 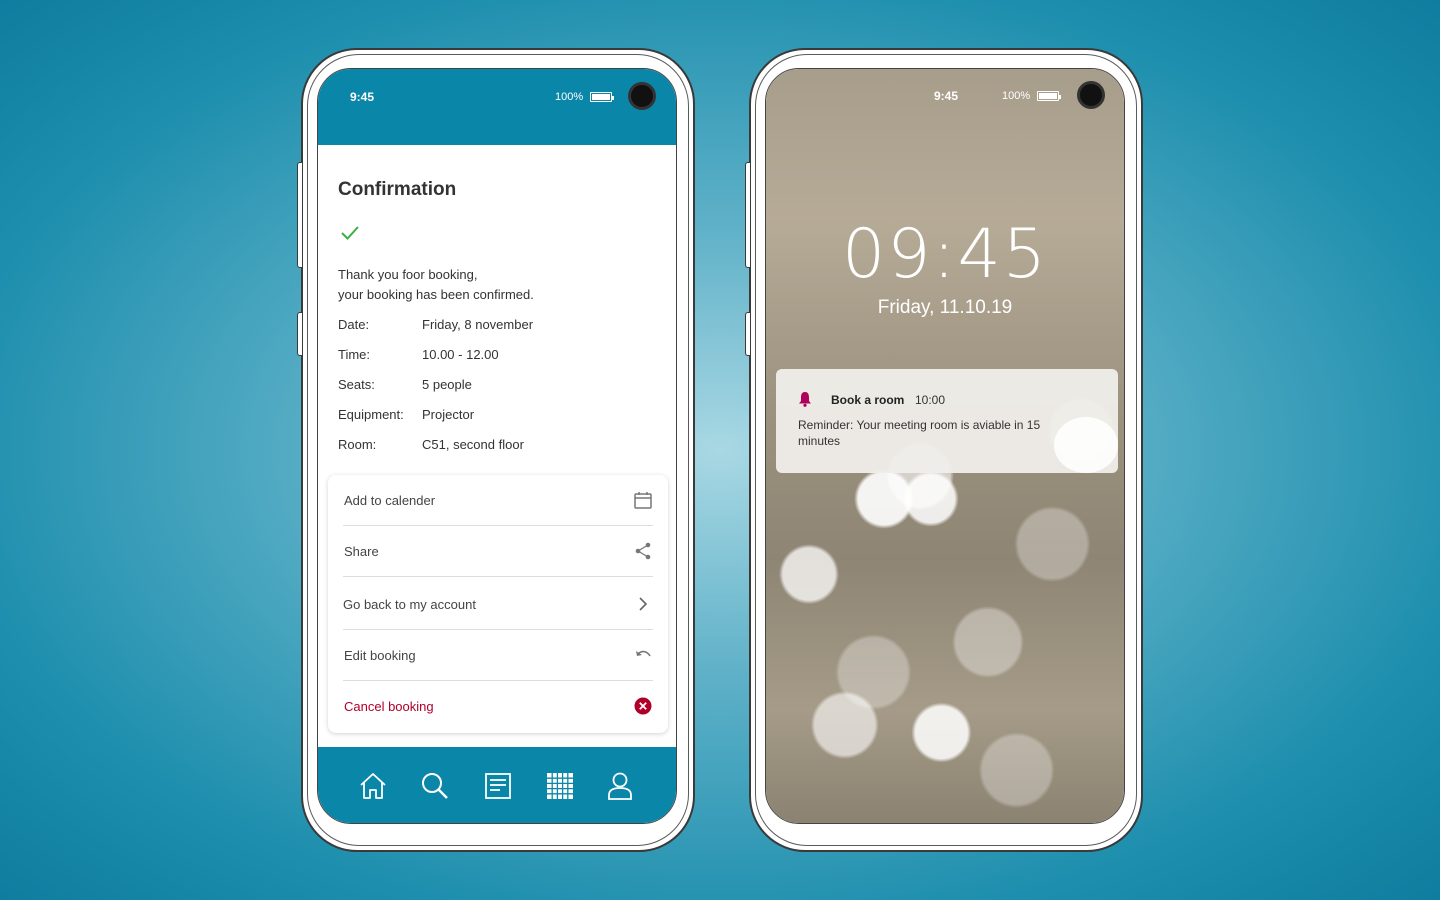 What do you see at coordinates (380, 655) in the screenshot?
I see `action-label: Edit booking` at bounding box center [380, 655].